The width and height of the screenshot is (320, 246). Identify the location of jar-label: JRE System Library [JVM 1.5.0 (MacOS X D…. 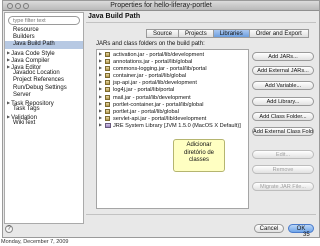
(177, 125).